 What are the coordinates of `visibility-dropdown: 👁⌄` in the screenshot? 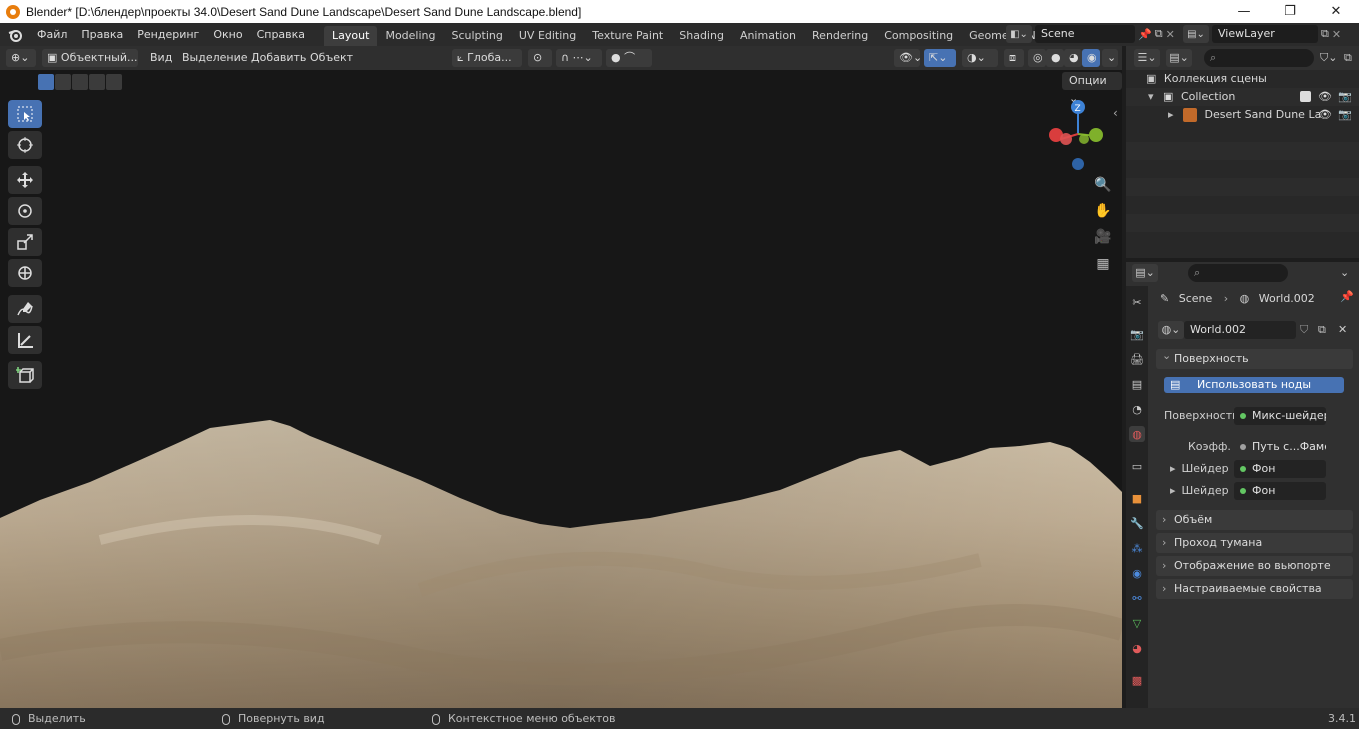 It's located at (908, 58).